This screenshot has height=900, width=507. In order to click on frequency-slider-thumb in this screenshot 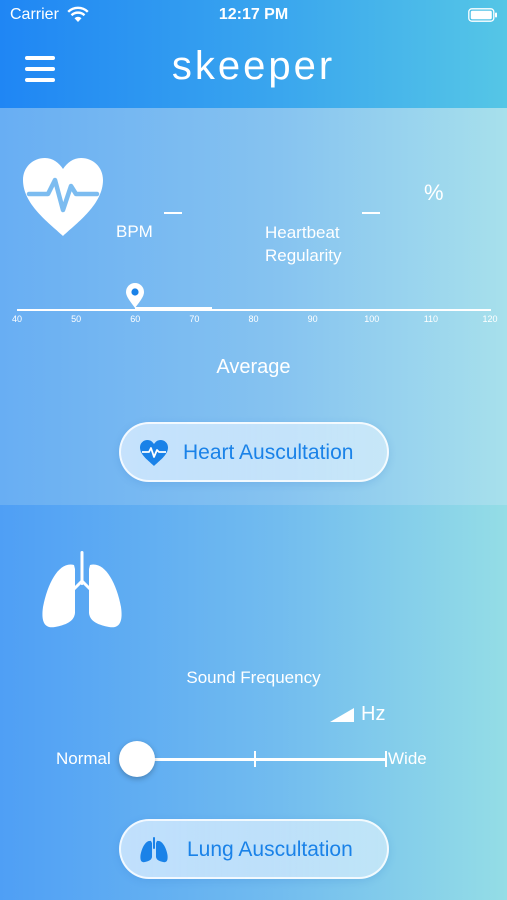, I will do `click(137, 759)`.